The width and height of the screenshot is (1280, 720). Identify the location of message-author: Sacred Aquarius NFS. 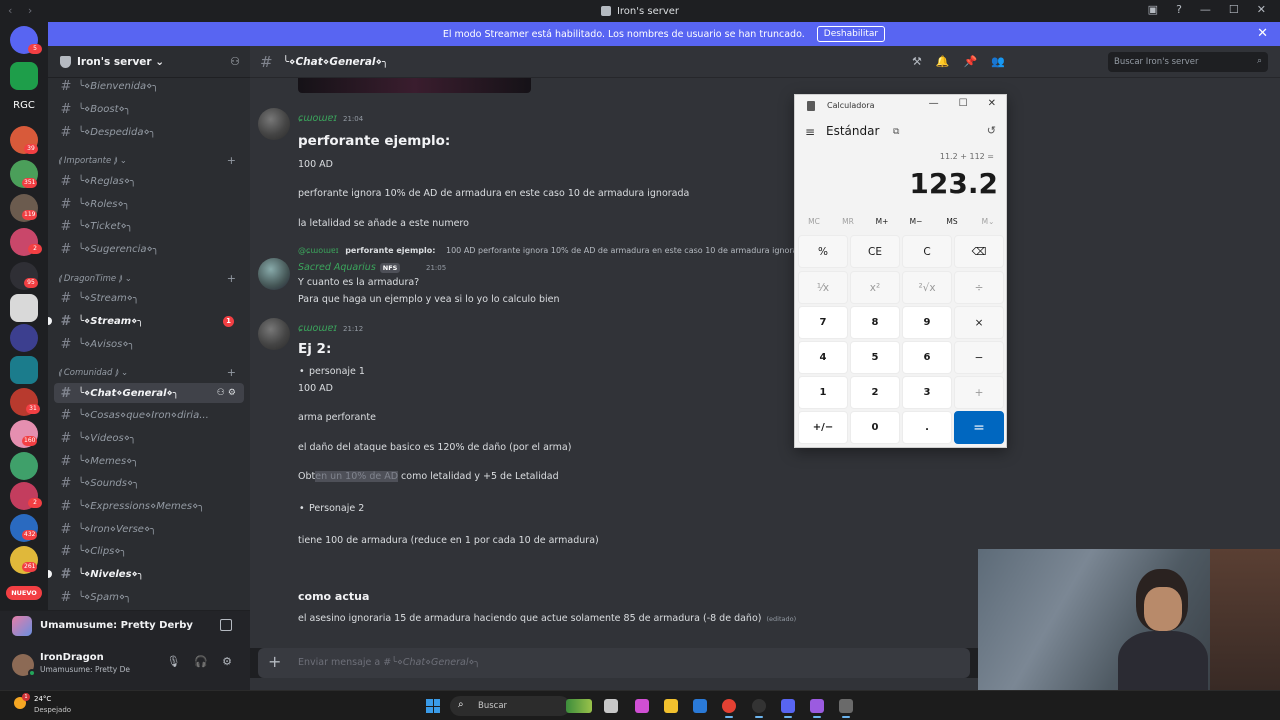
(349, 267).